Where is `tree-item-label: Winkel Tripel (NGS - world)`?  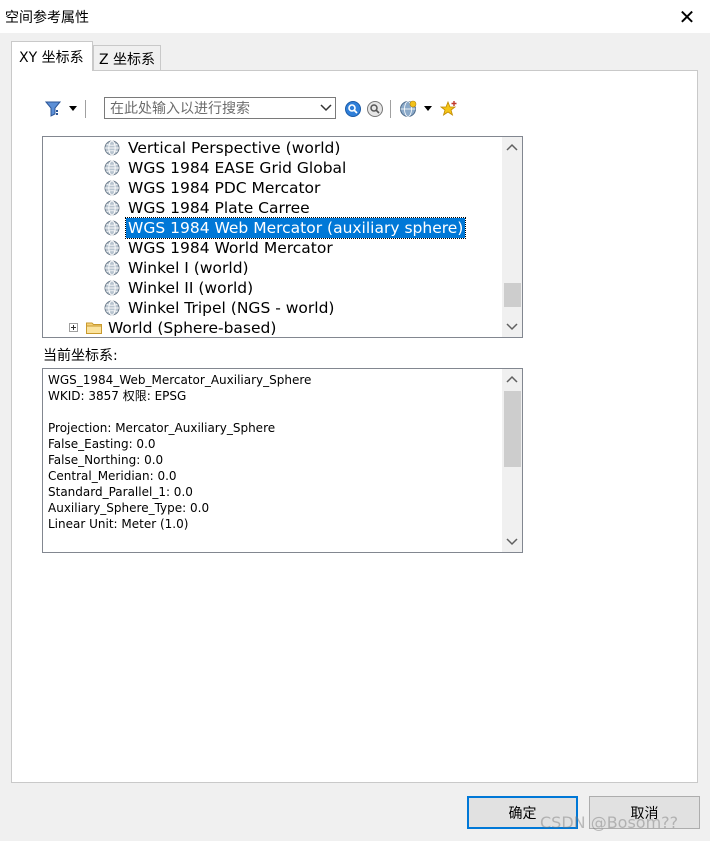
tree-item-label: Winkel Tripel (NGS - world) is located at coordinates (231, 308).